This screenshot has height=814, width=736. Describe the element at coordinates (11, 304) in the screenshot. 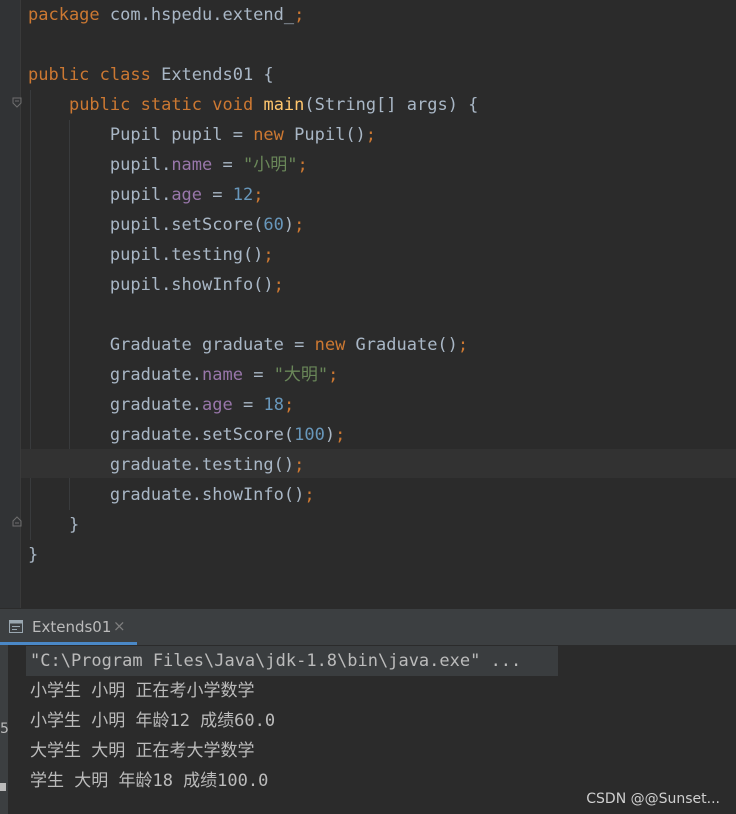

I see `editor-gutter` at that location.